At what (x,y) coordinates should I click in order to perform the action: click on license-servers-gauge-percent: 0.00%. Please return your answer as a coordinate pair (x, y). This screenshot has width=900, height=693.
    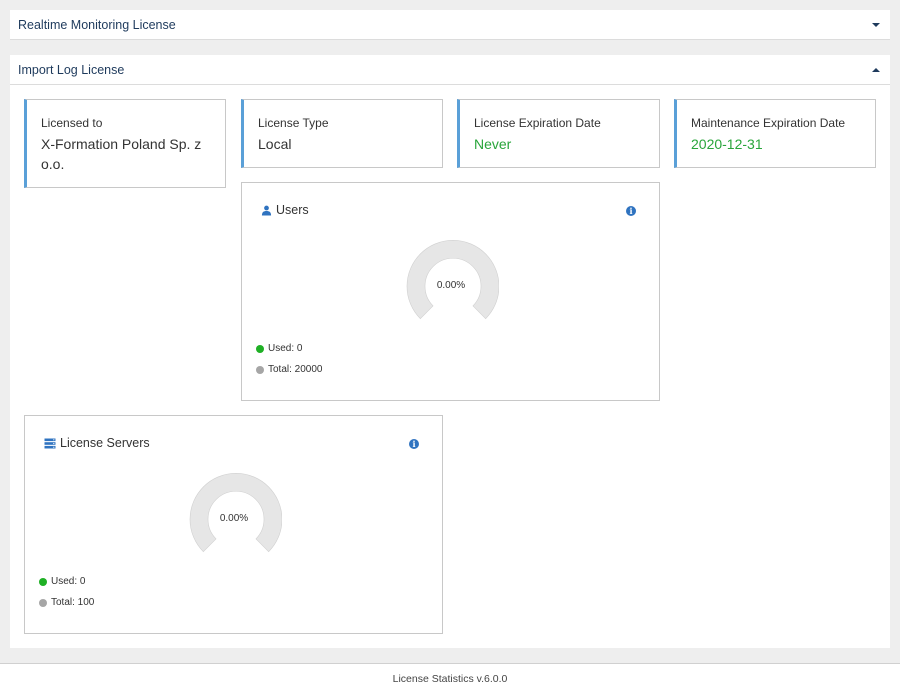
    Looking at the image, I should click on (234, 518).